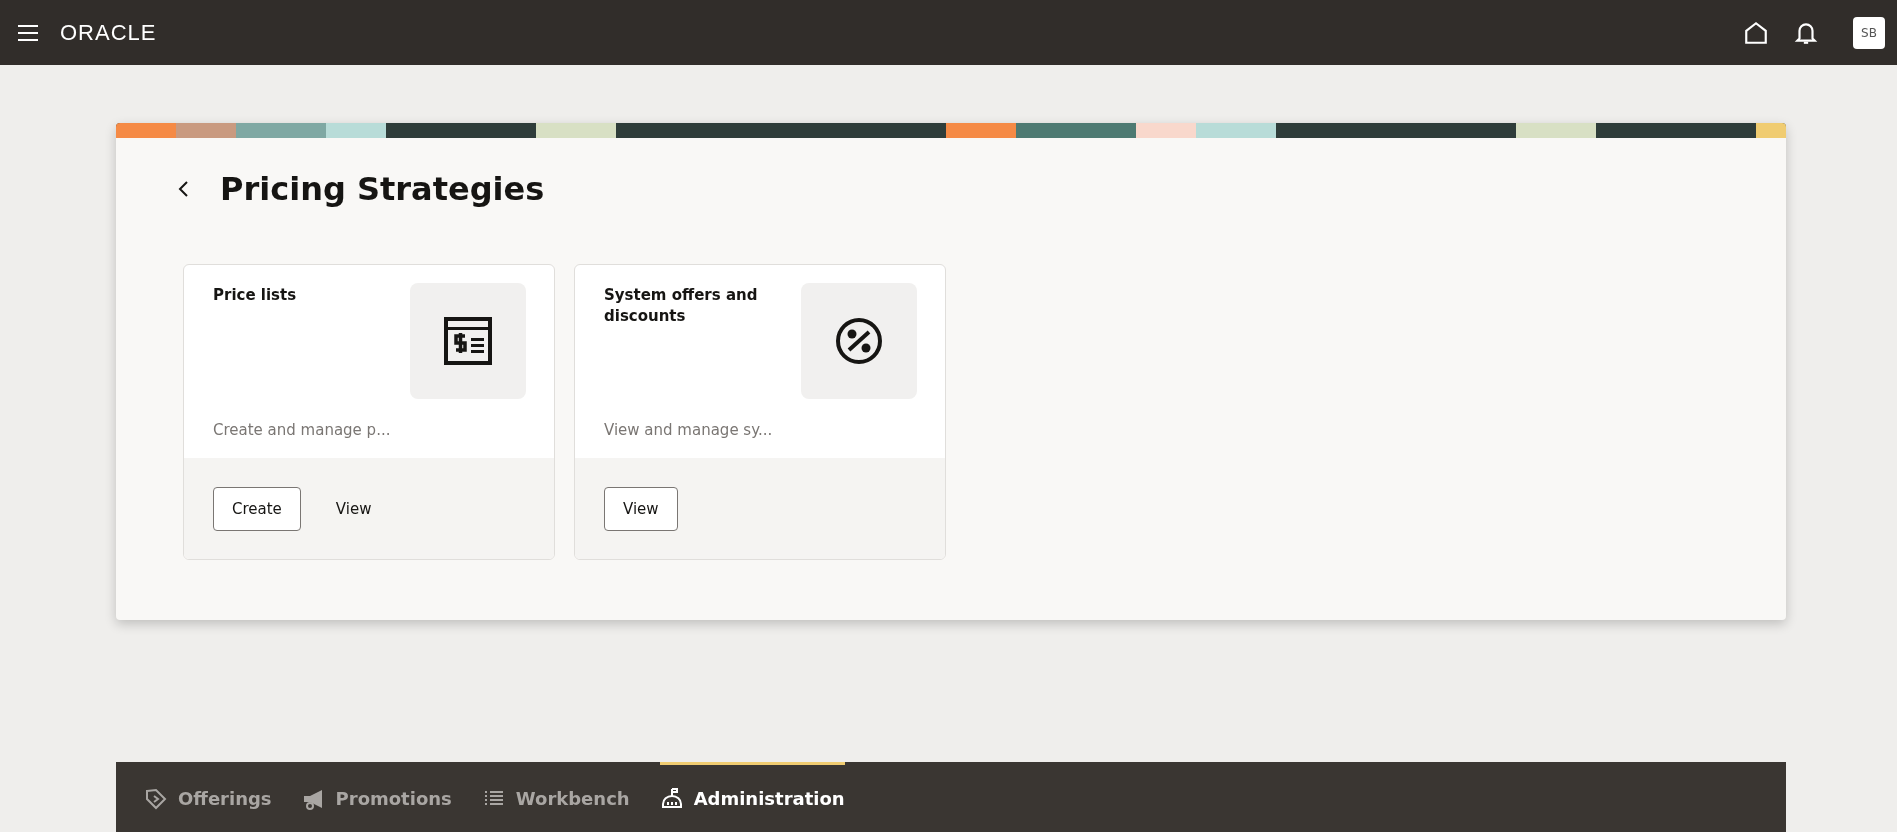  Describe the element at coordinates (681, 306) in the screenshot. I see `card-title: System offers and discounts` at that location.